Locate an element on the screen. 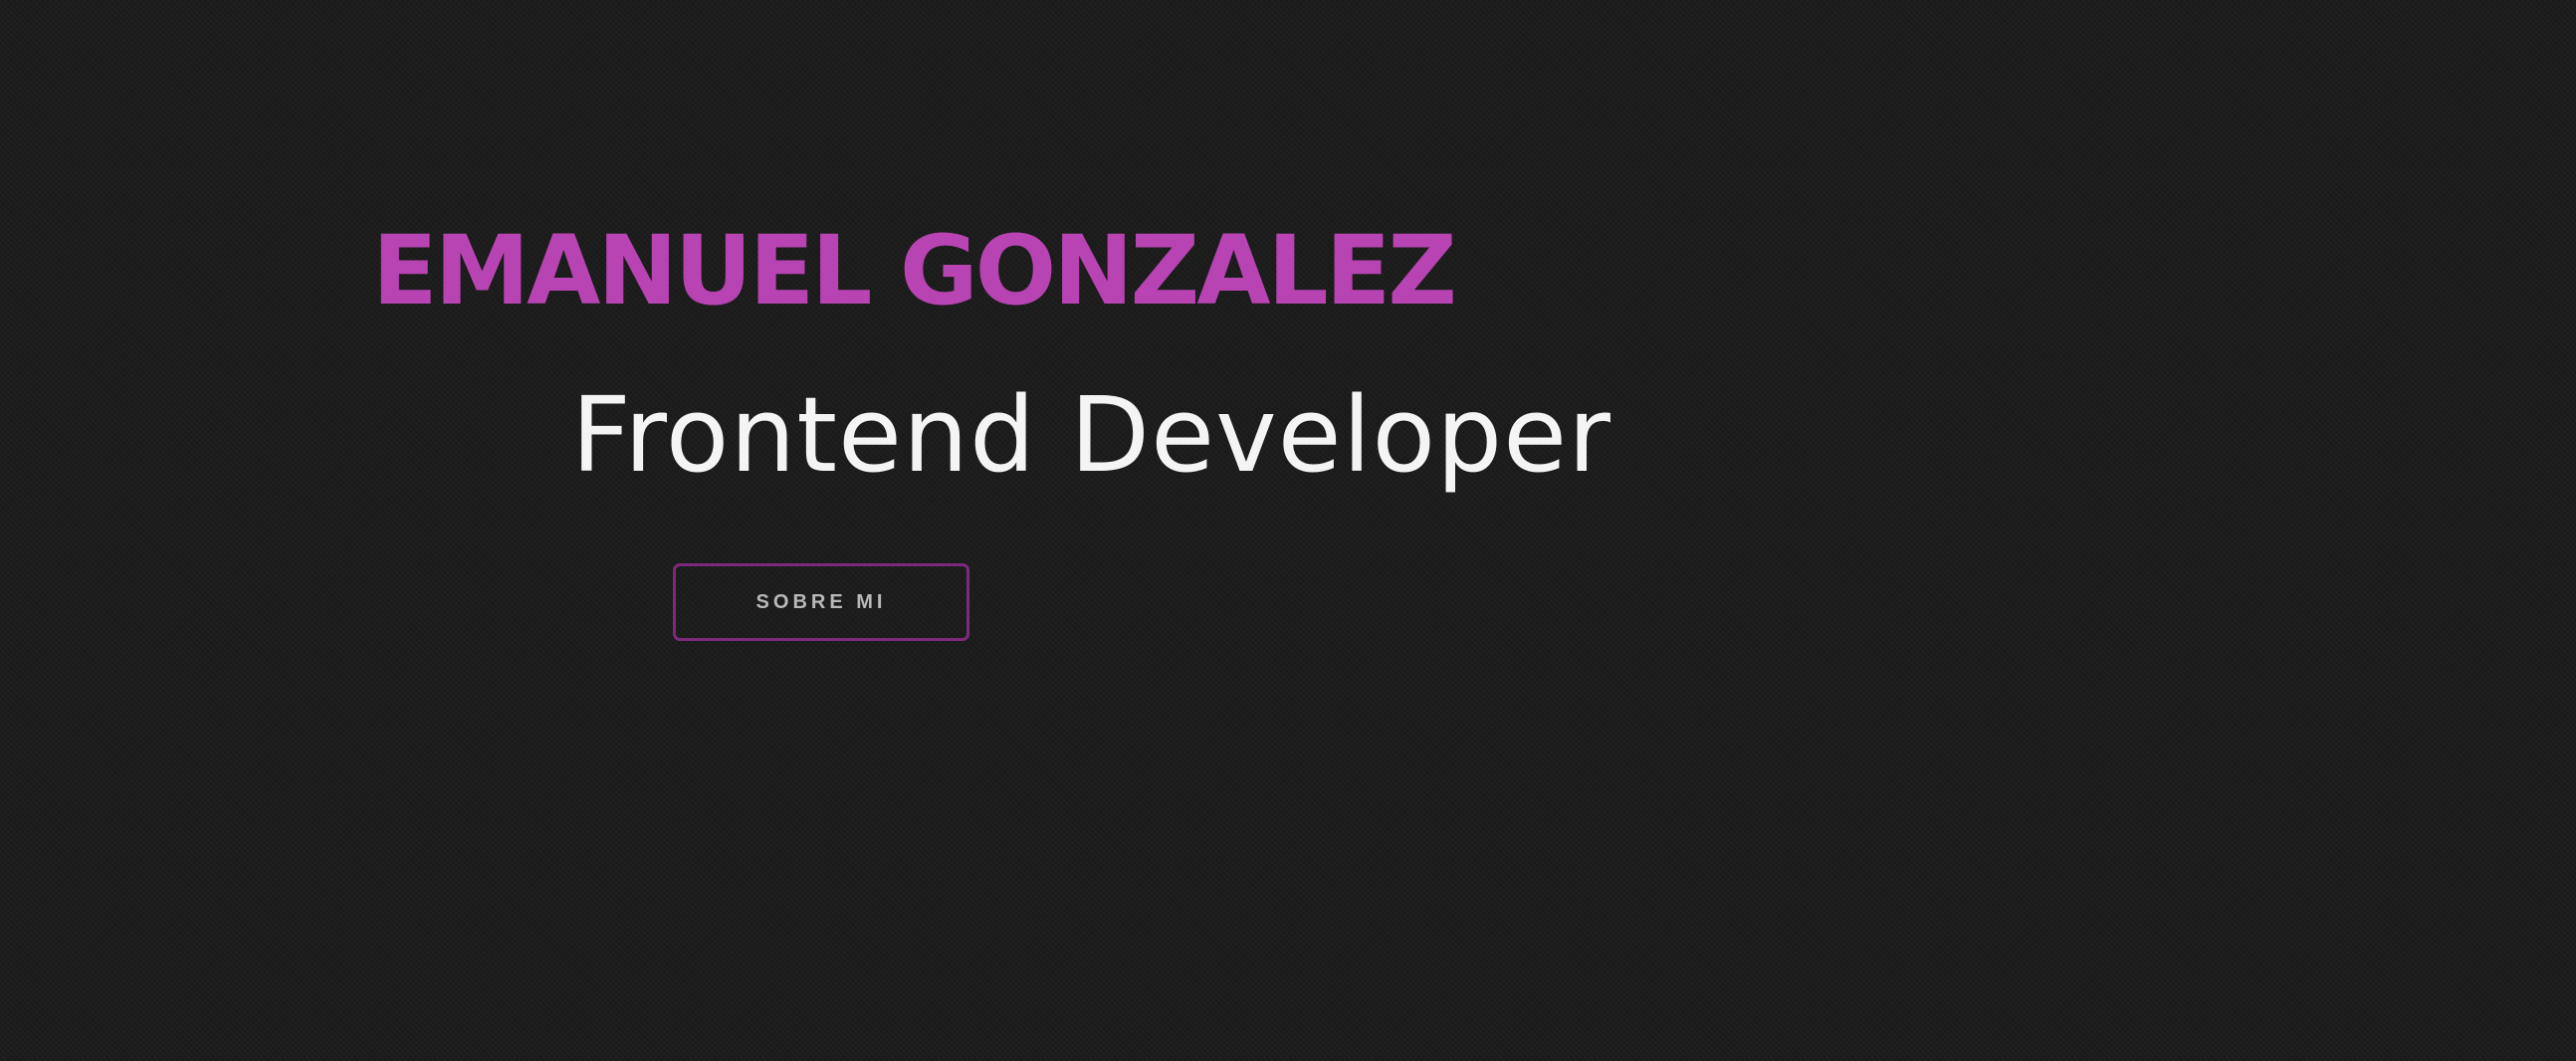 The width and height of the screenshot is (2576, 1061). hero-name: EMANUEL GONZALEZ is located at coordinates (914, 271).